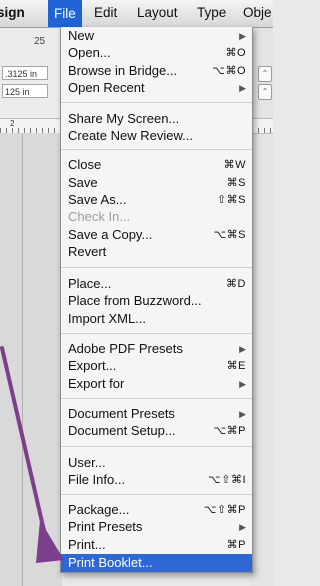 The height and width of the screenshot is (586, 320). I want to click on menu-item-adobe-pdf-presets: Adobe PDF Presets ▶, so click(156, 349).